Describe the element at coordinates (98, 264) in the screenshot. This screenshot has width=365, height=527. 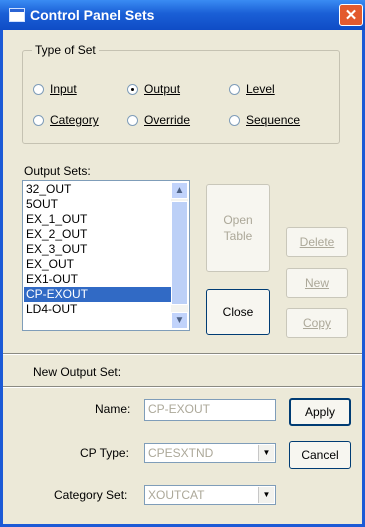
I see `list-item: EX_OUT` at that location.